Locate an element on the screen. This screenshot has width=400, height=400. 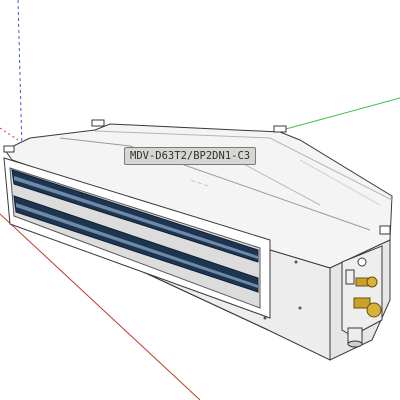
red-axis-dotted is located at coordinates (9, 134).